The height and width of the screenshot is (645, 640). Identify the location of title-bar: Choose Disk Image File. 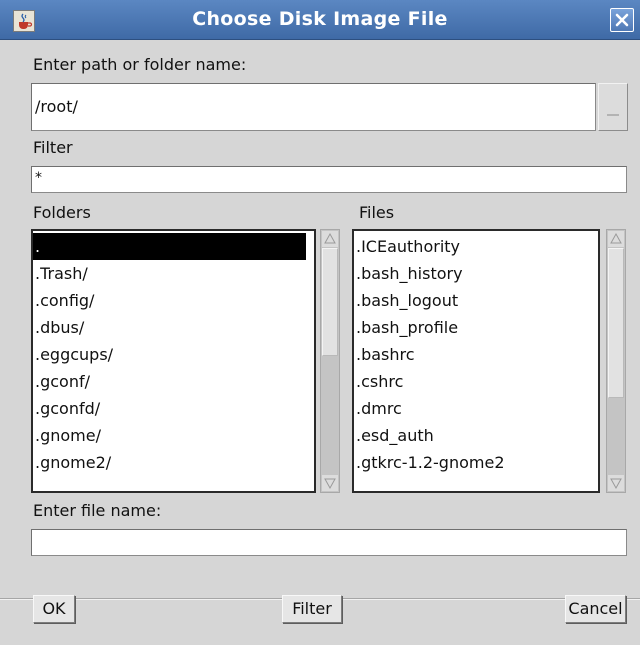
(320, 20).